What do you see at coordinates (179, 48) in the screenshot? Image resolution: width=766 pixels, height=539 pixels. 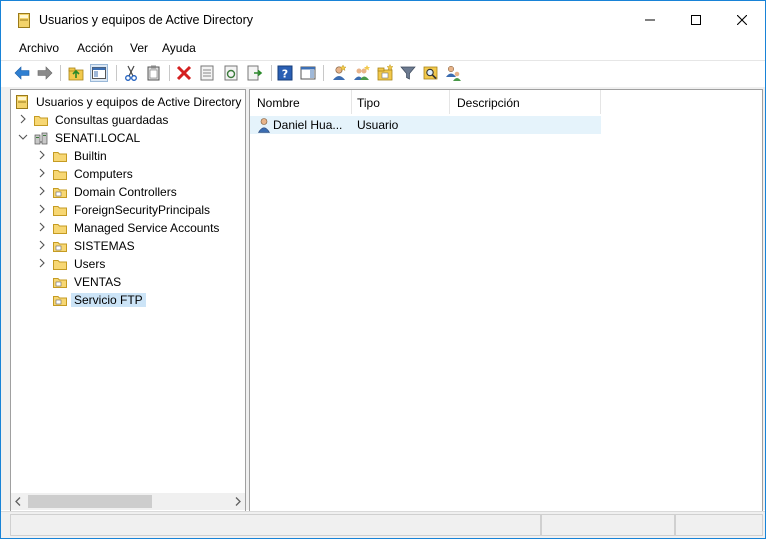 I see `menu-ayuda: Ayuda` at bounding box center [179, 48].